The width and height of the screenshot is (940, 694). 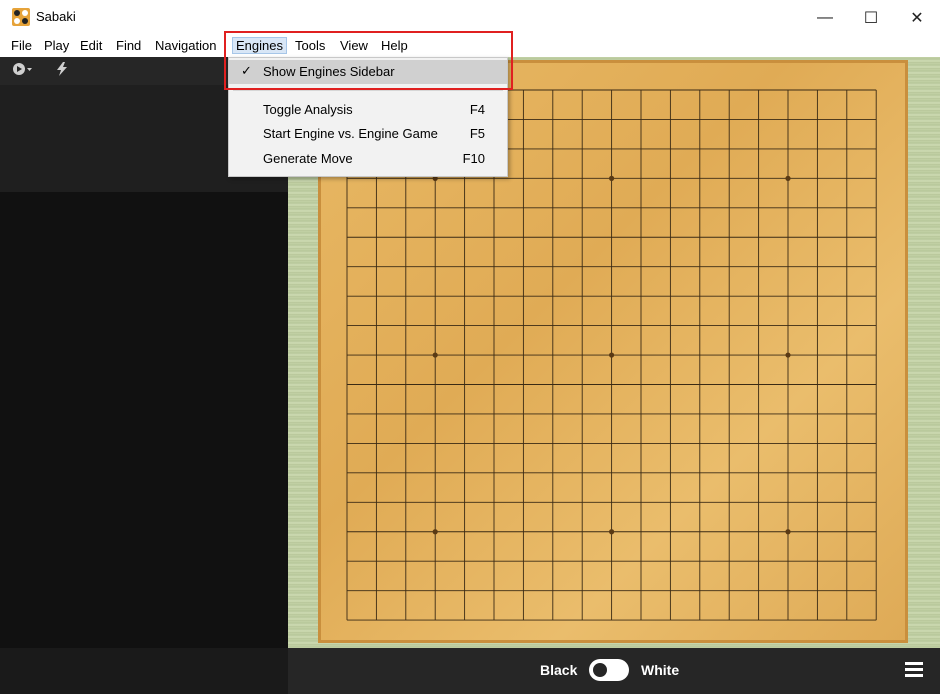 I want to click on menu-item-label: Start Engine vs. Engine Game, so click(x=350, y=133).